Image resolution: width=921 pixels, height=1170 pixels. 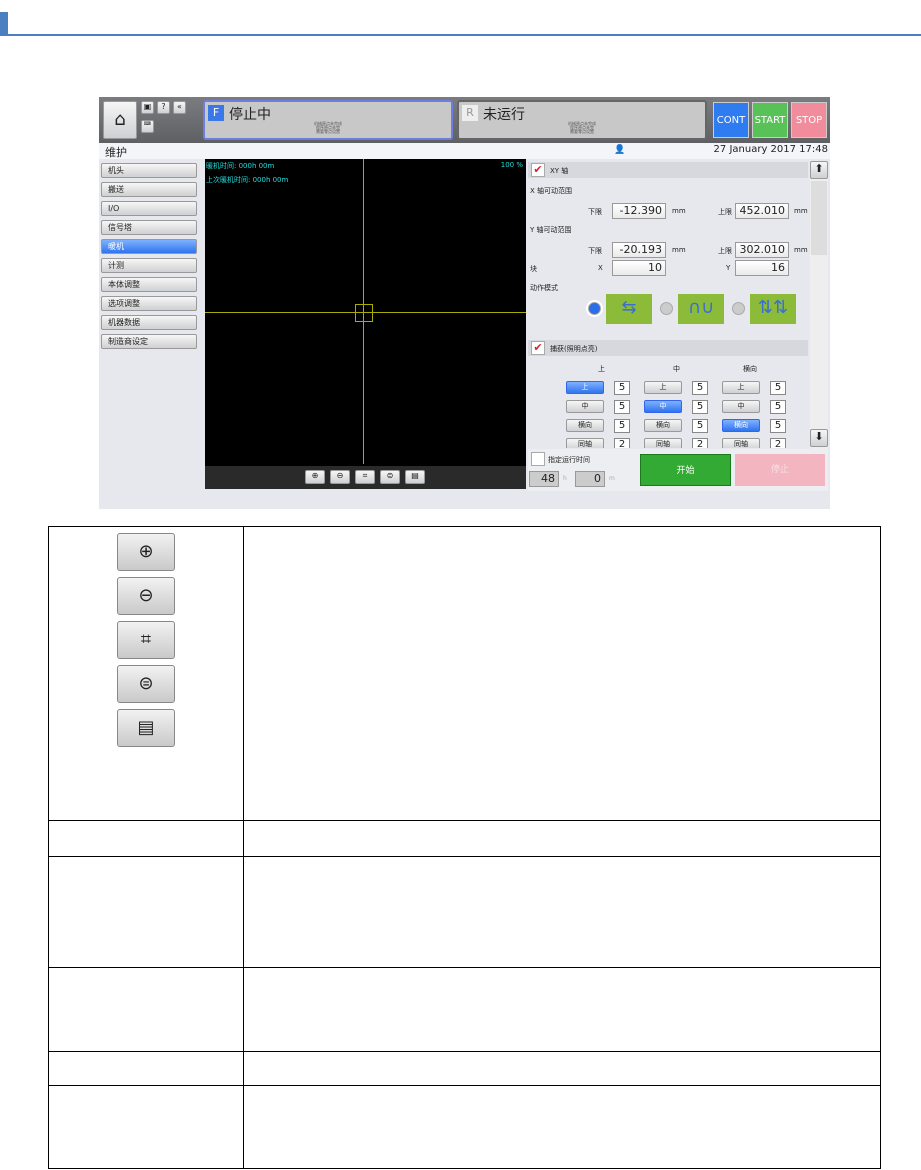 I want to click on warmup-start-button: 开始, so click(x=685, y=470).